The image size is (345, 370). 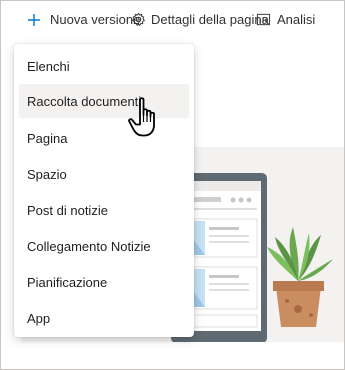 I want to click on menu-item-label: Pianificazione, so click(x=67, y=282).